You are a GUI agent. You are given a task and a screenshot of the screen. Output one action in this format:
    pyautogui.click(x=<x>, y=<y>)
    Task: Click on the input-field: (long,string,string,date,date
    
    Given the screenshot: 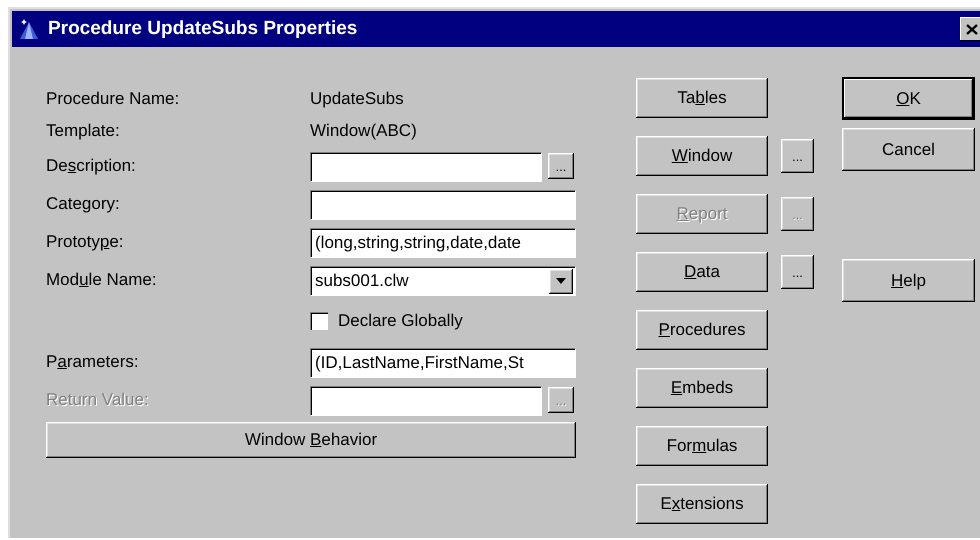 What is the action you would take?
    pyautogui.click(x=442, y=242)
    